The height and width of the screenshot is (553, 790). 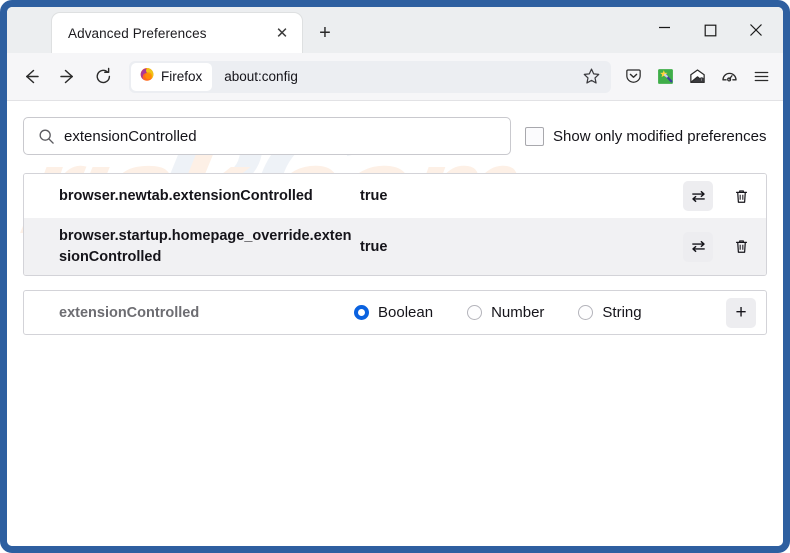 I want to click on star-icon, so click(x=591, y=77).